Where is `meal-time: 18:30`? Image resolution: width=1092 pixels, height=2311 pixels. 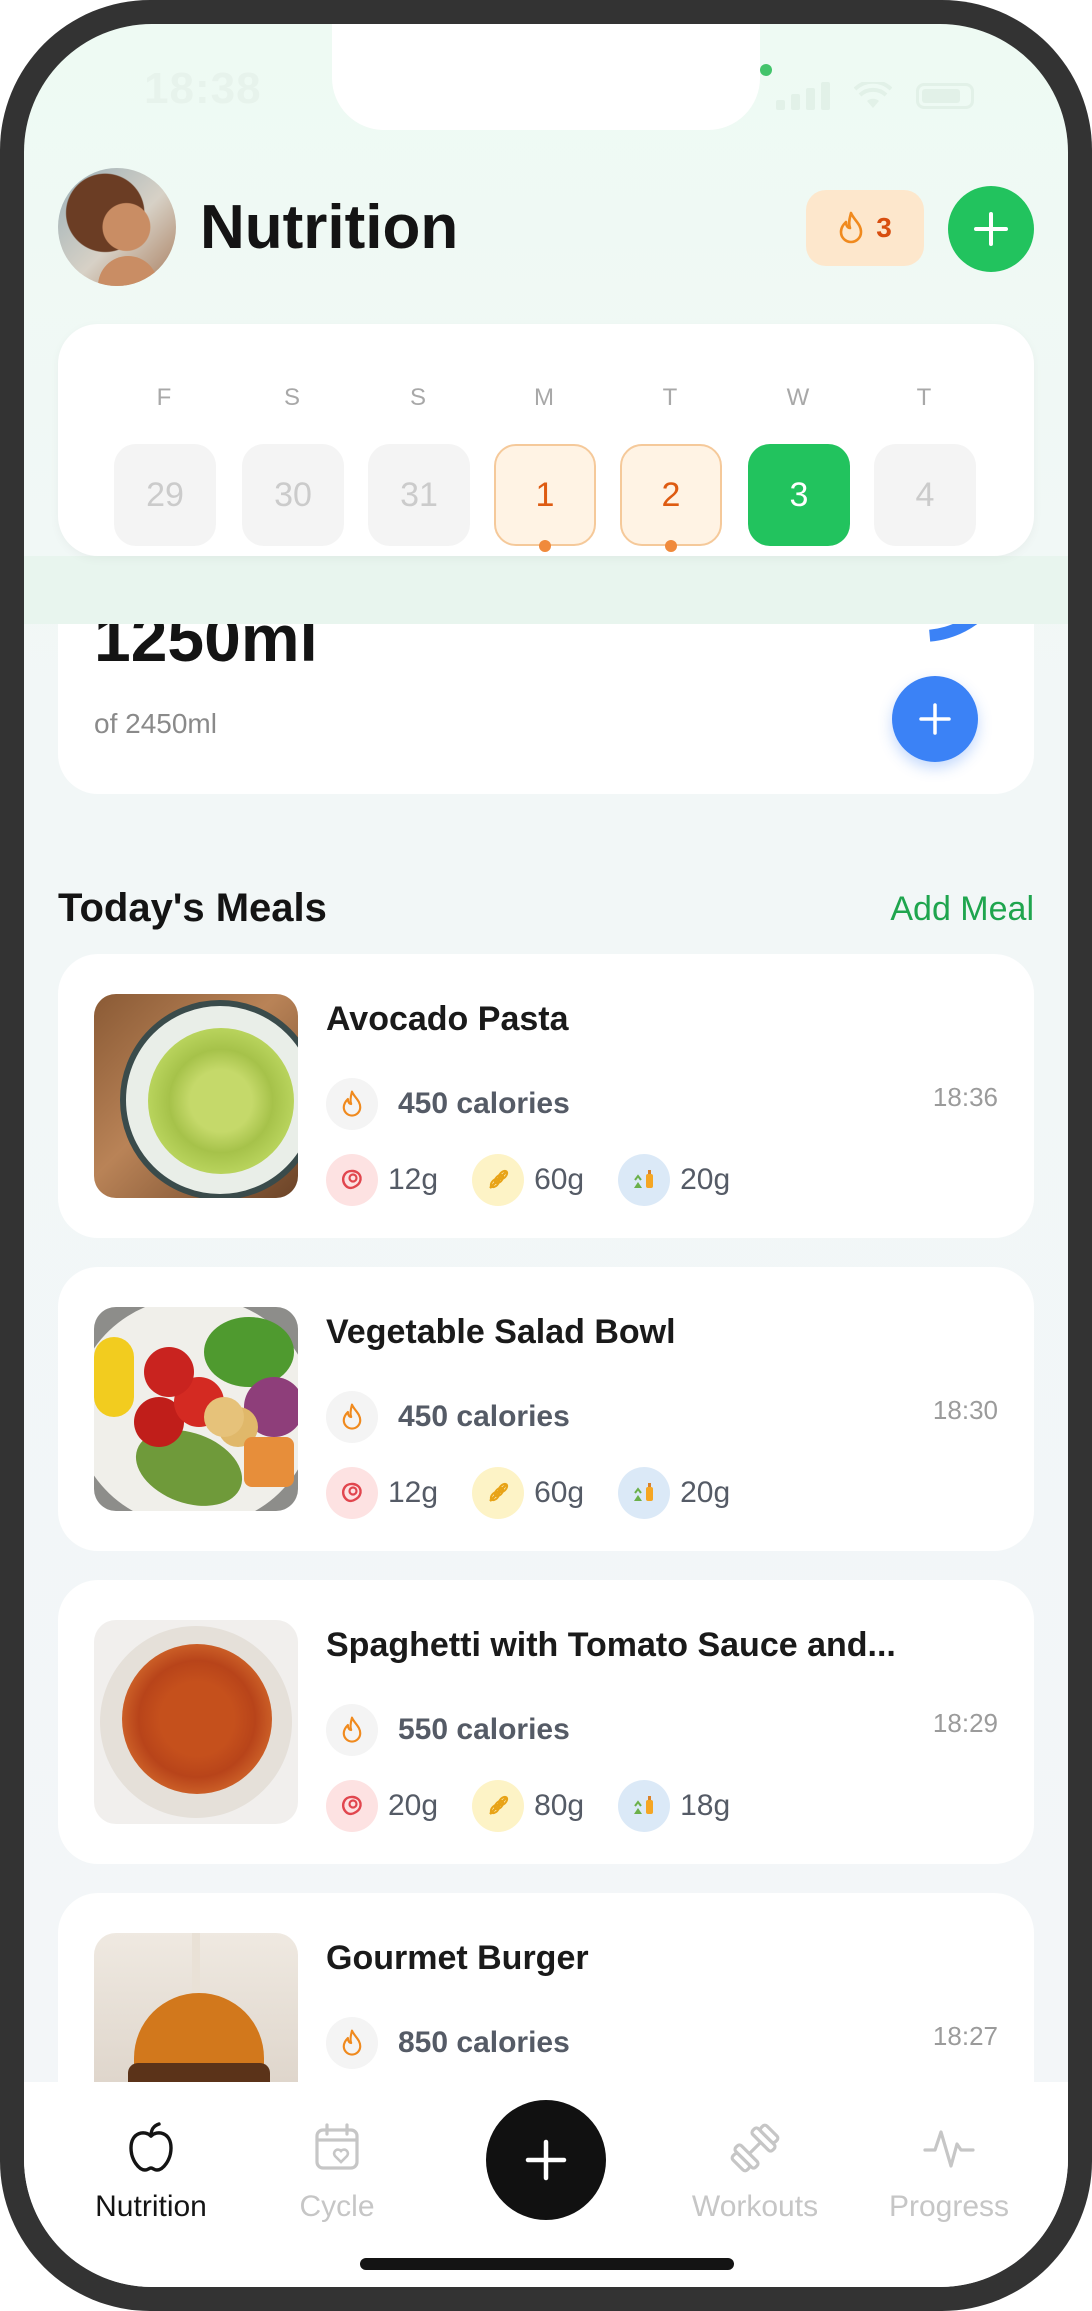
meal-time: 18:30 is located at coordinates (965, 1410).